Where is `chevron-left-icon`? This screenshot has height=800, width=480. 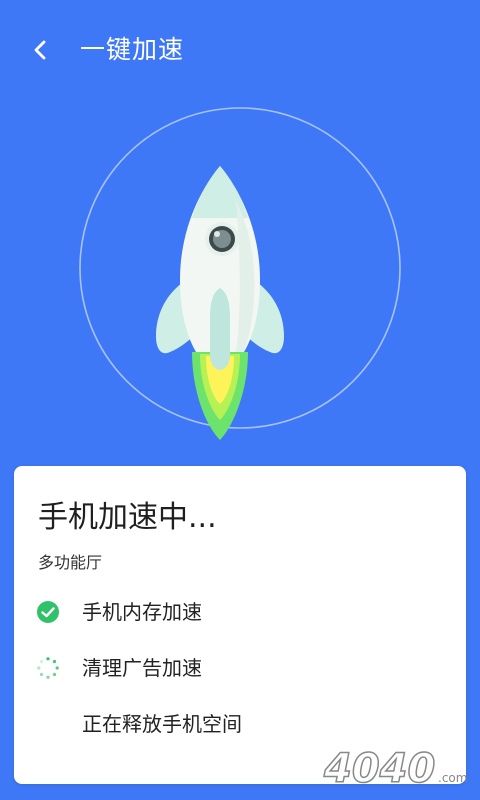
chevron-left-icon is located at coordinates (40, 50).